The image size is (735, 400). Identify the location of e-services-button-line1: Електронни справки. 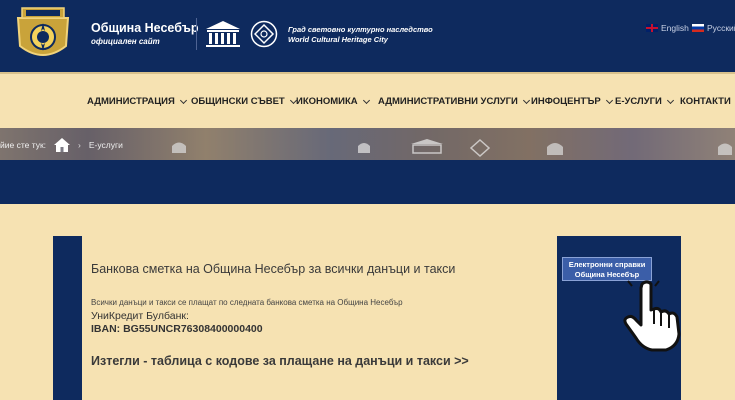
(607, 264).